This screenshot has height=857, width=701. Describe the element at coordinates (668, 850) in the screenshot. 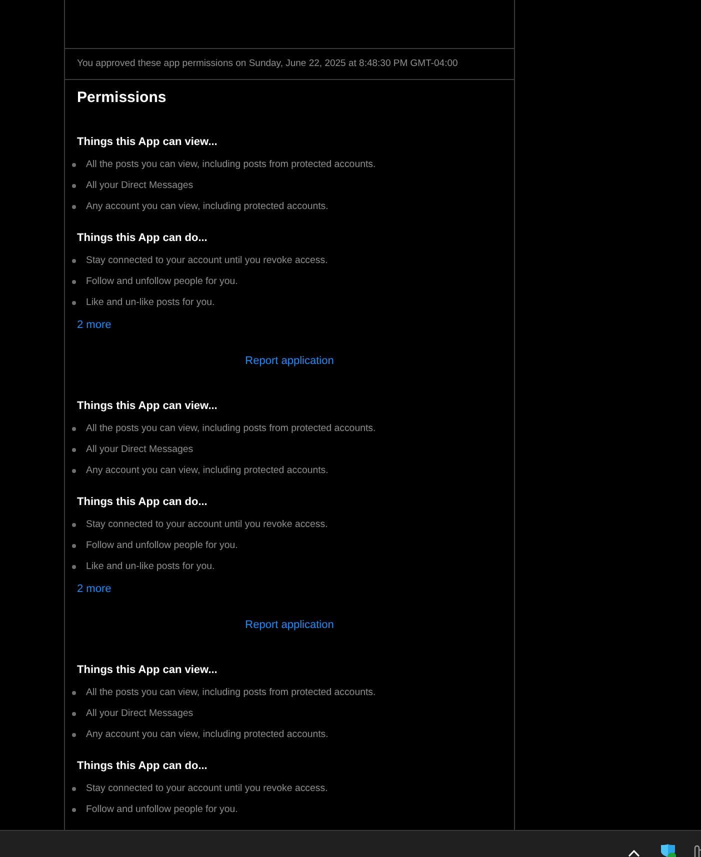

I see `shield-icon` at that location.